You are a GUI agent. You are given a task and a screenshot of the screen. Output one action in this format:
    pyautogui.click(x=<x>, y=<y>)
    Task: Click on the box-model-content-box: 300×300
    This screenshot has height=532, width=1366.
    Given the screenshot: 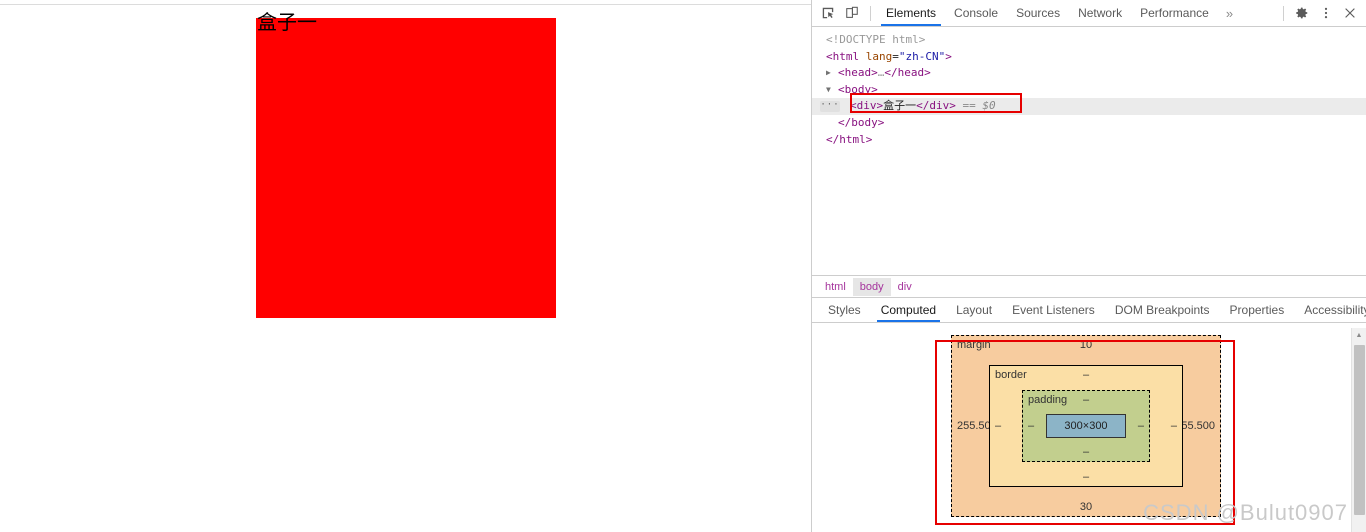 What is the action you would take?
    pyautogui.click(x=1086, y=426)
    